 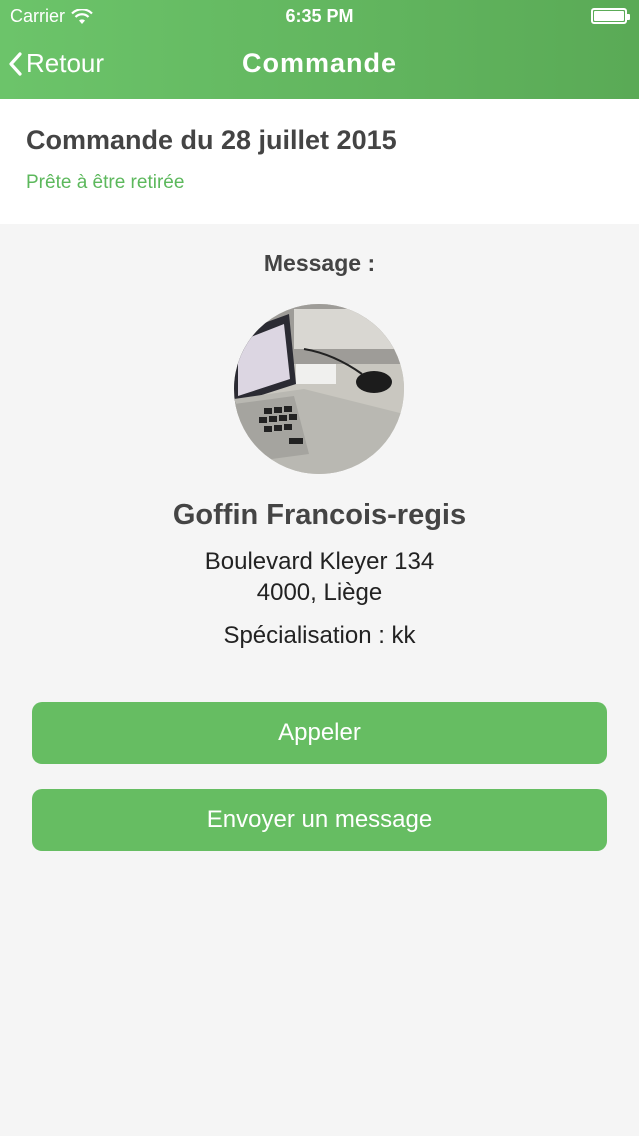 What do you see at coordinates (319, 733) in the screenshot?
I see `call-button: Appeler` at bounding box center [319, 733].